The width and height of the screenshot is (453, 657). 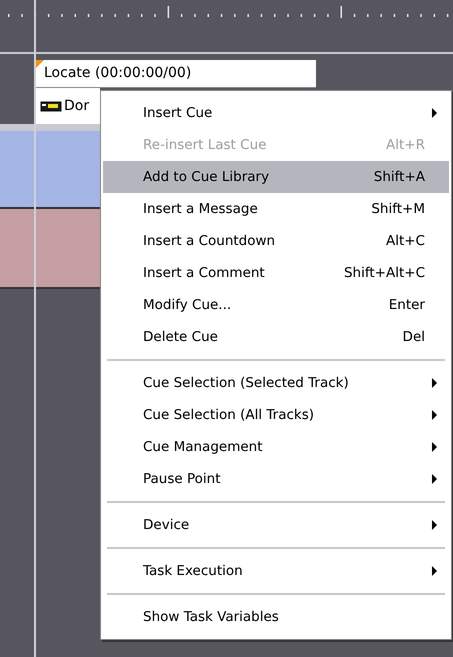 What do you see at coordinates (118, 73) in the screenshot?
I see `cue-label: Locate (00:00:00/00)` at bounding box center [118, 73].